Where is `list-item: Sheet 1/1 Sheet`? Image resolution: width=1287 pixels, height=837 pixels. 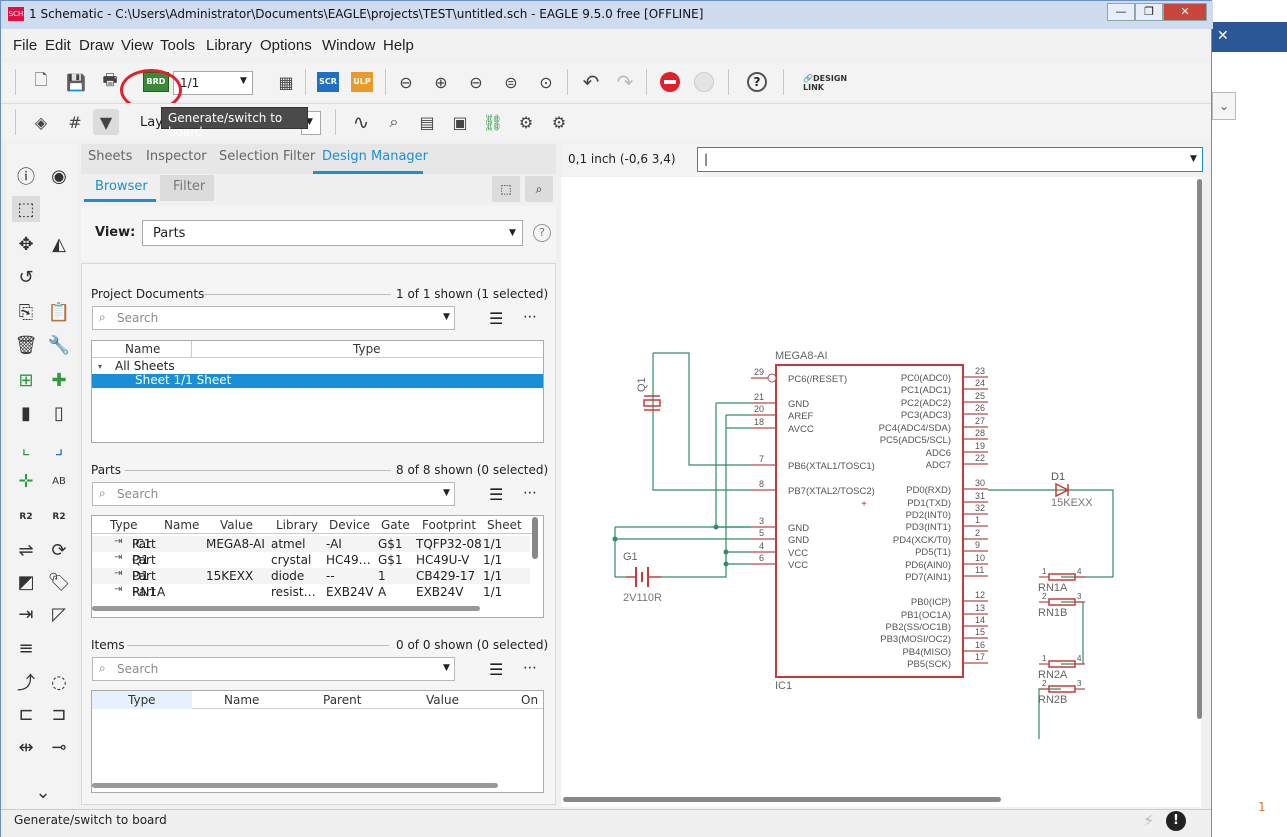 list-item: Sheet 1/1 Sheet is located at coordinates (183, 380).